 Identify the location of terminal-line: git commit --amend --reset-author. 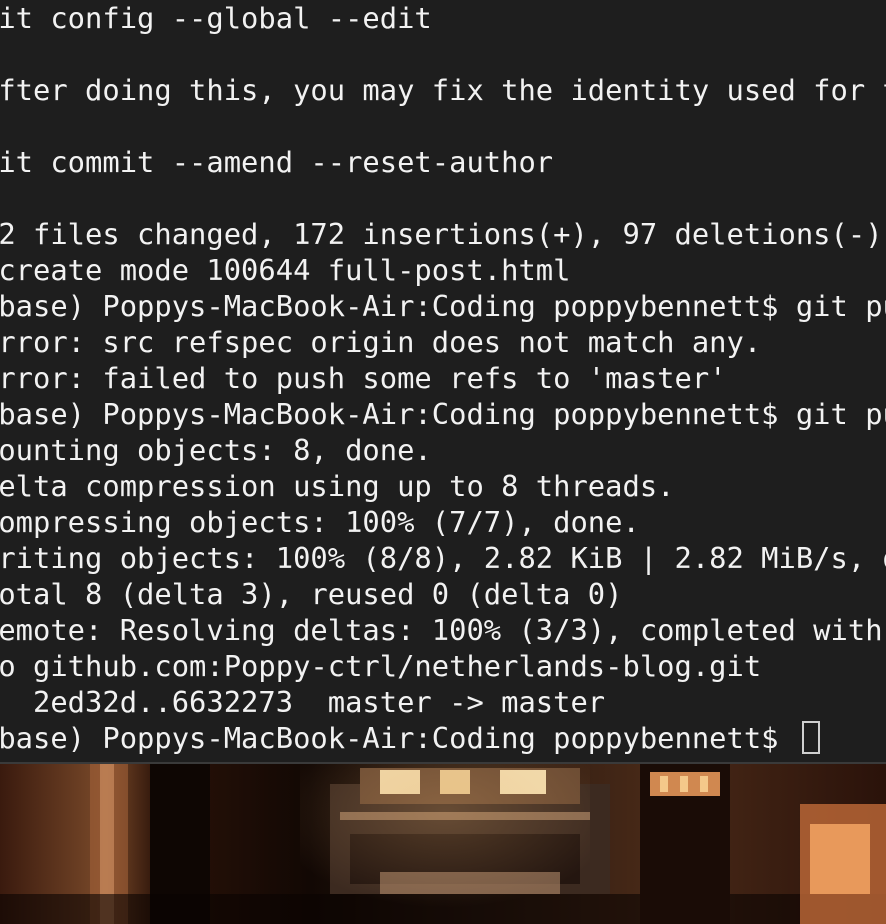
(277, 162).